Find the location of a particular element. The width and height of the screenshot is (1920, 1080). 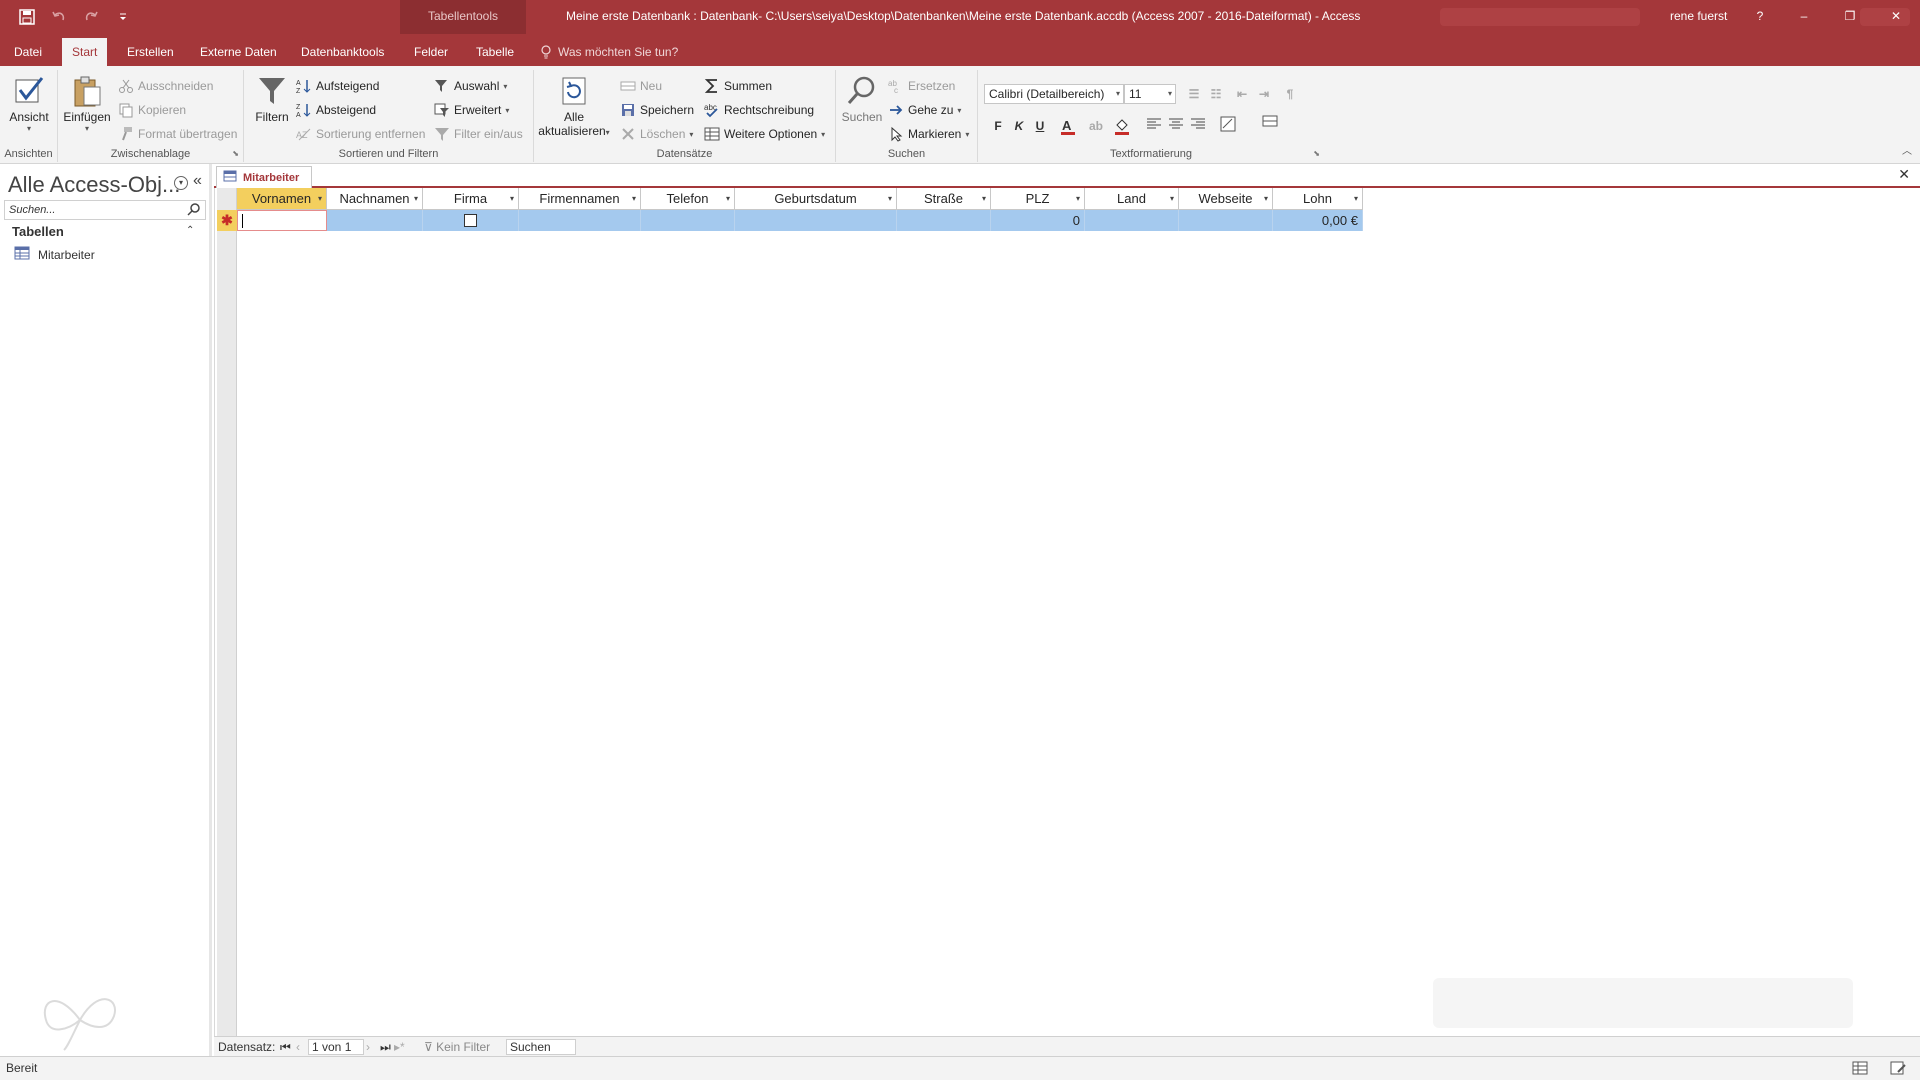

cut-button: Ausschneiden is located at coordinates (165, 86).